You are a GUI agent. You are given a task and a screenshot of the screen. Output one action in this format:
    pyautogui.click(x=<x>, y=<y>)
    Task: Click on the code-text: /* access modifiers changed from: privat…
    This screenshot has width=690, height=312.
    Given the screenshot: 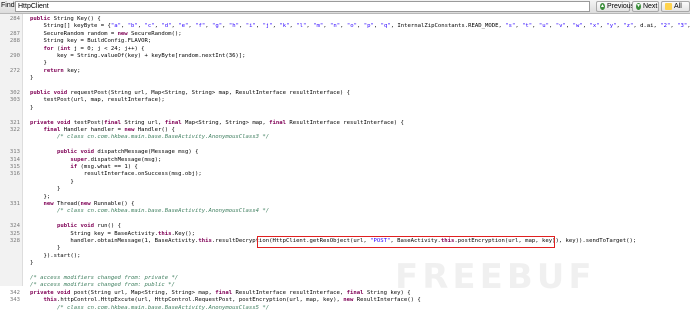 What is the action you would take?
    pyautogui.click(x=104, y=278)
    